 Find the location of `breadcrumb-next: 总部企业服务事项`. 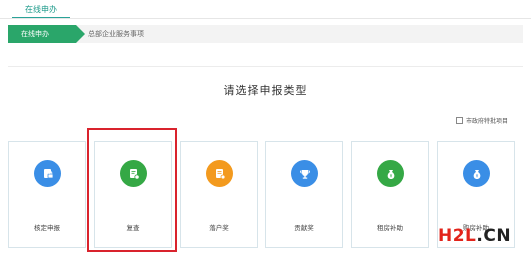

breadcrumb-next: 总部企业服务事项 is located at coordinates (116, 34).